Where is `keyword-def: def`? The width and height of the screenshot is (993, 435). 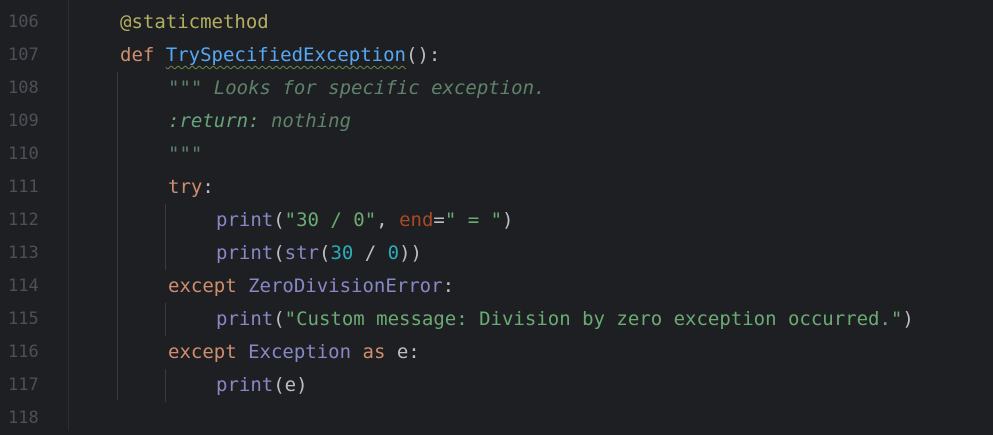 keyword-def: def is located at coordinates (137, 55).